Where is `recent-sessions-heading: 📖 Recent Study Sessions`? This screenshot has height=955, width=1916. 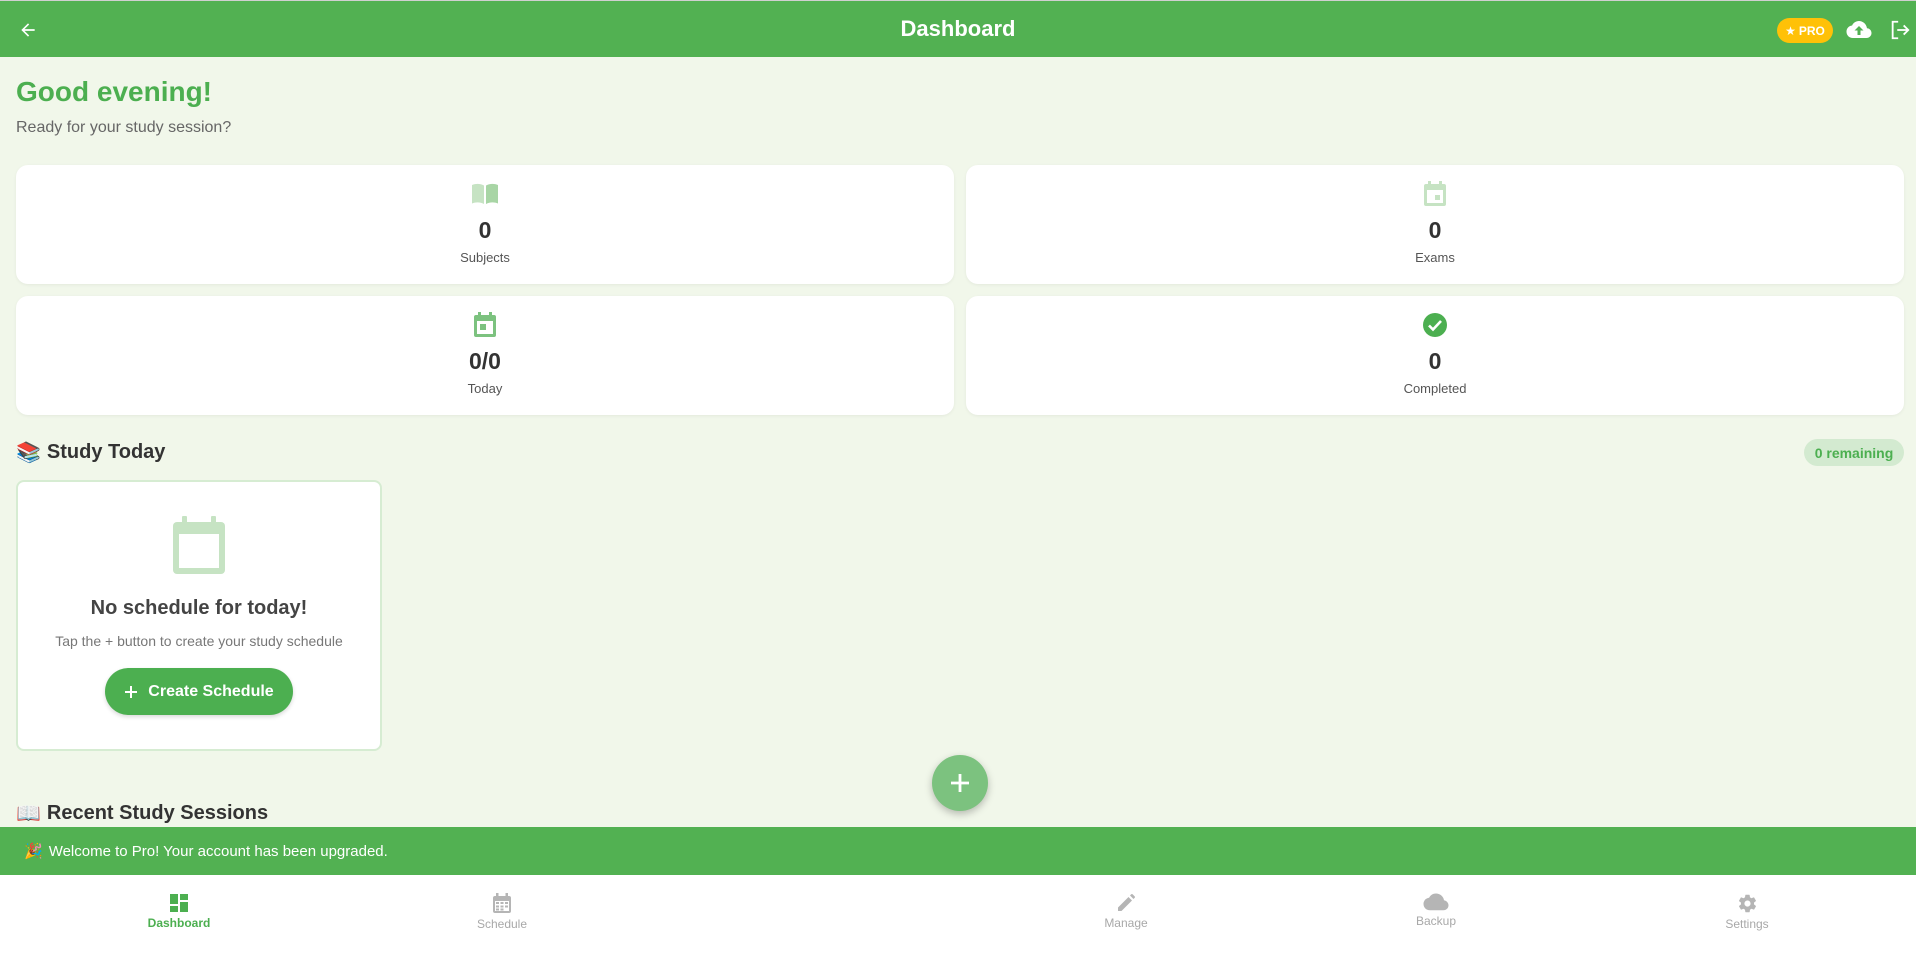
recent-sessions-heading: 📖 Recent Study Sessions is located at coordinates (142, 813).